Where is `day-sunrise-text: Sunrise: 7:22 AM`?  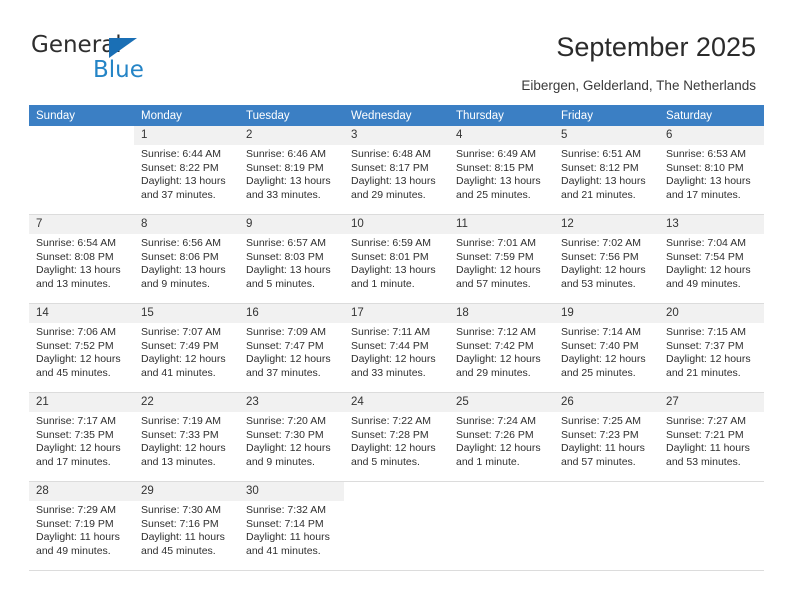
day-sunrise-text: Sunrise: 7:22 AM is located at coordinates (391, 421).